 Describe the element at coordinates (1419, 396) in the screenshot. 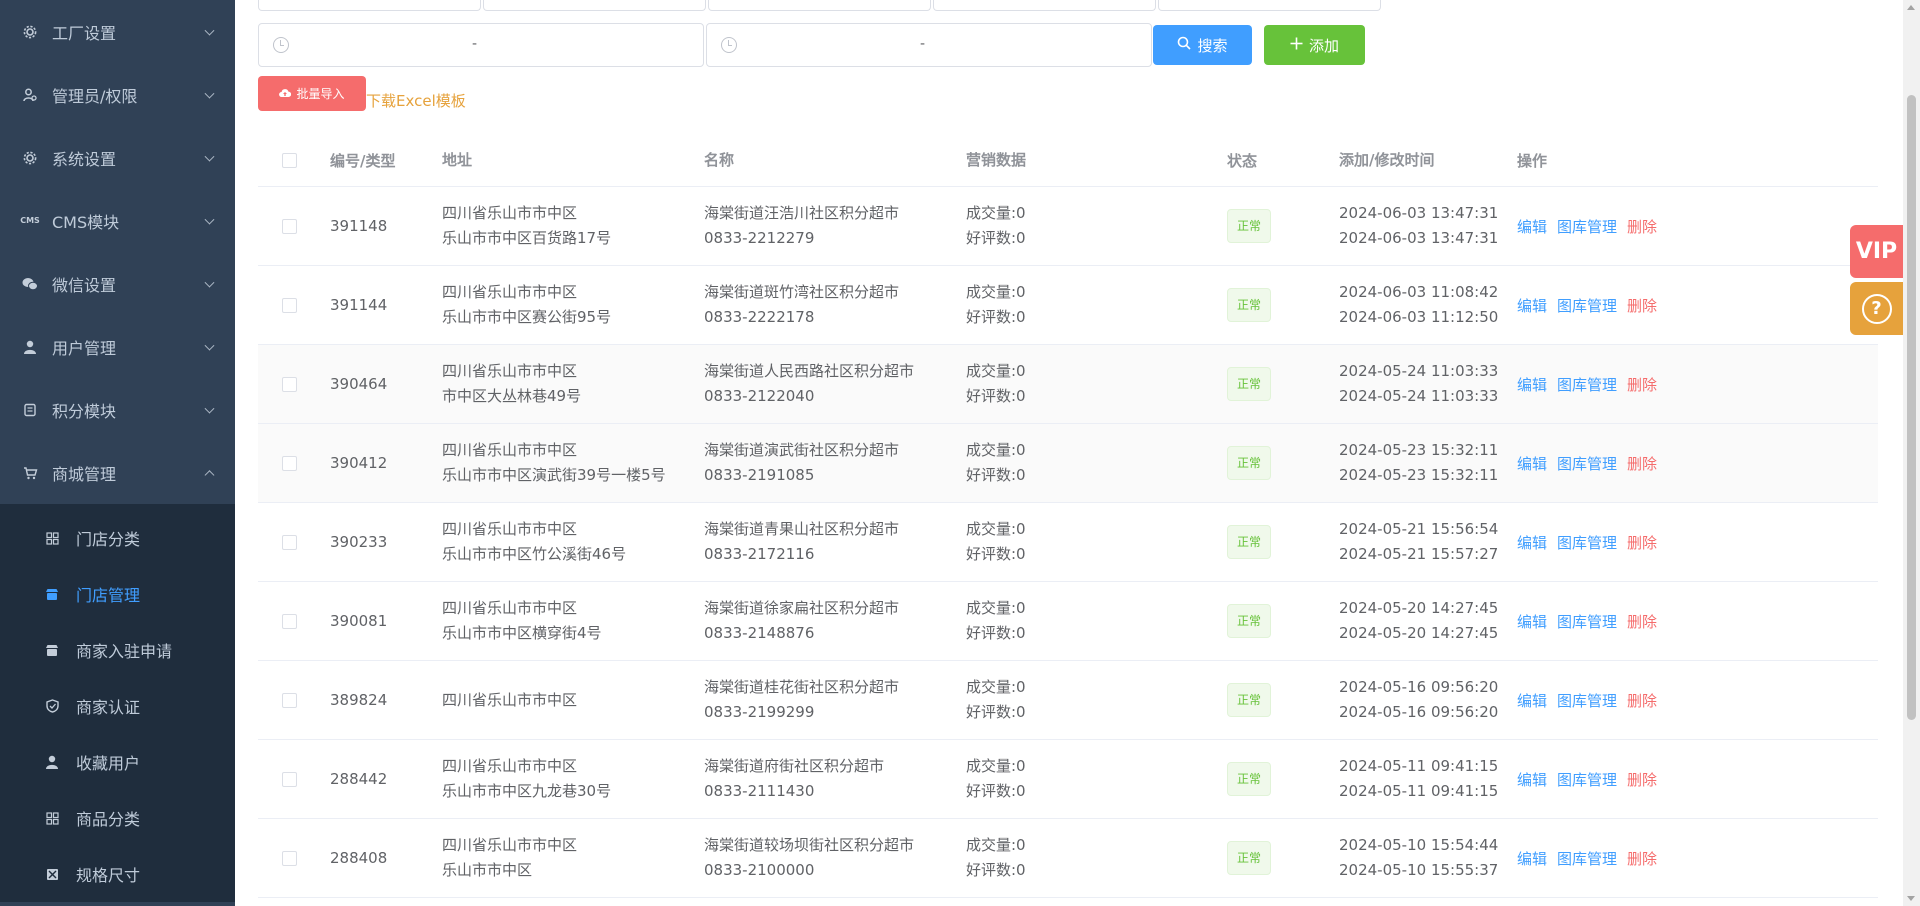

I see `updated-time: 2024-05-24 11:03:33` at that location.